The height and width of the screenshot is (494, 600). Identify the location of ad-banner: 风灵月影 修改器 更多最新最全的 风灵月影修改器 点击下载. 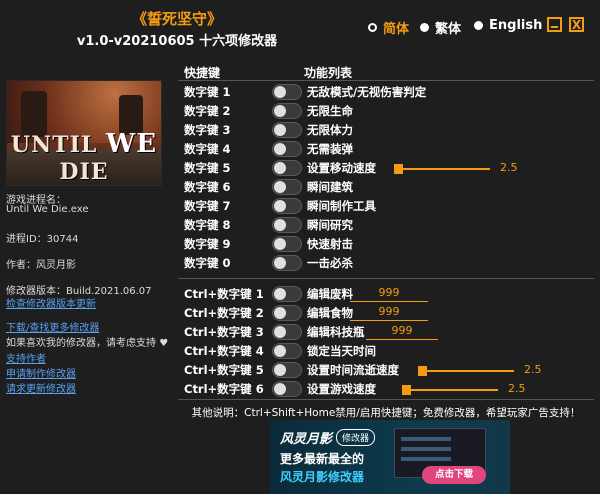
(390, 457).